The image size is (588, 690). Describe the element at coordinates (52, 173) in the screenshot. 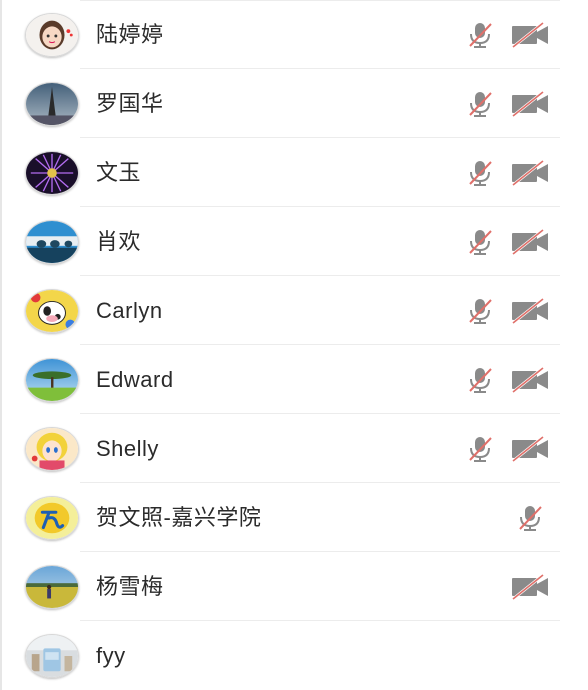

I see `purple-flower-avatar` at that location.